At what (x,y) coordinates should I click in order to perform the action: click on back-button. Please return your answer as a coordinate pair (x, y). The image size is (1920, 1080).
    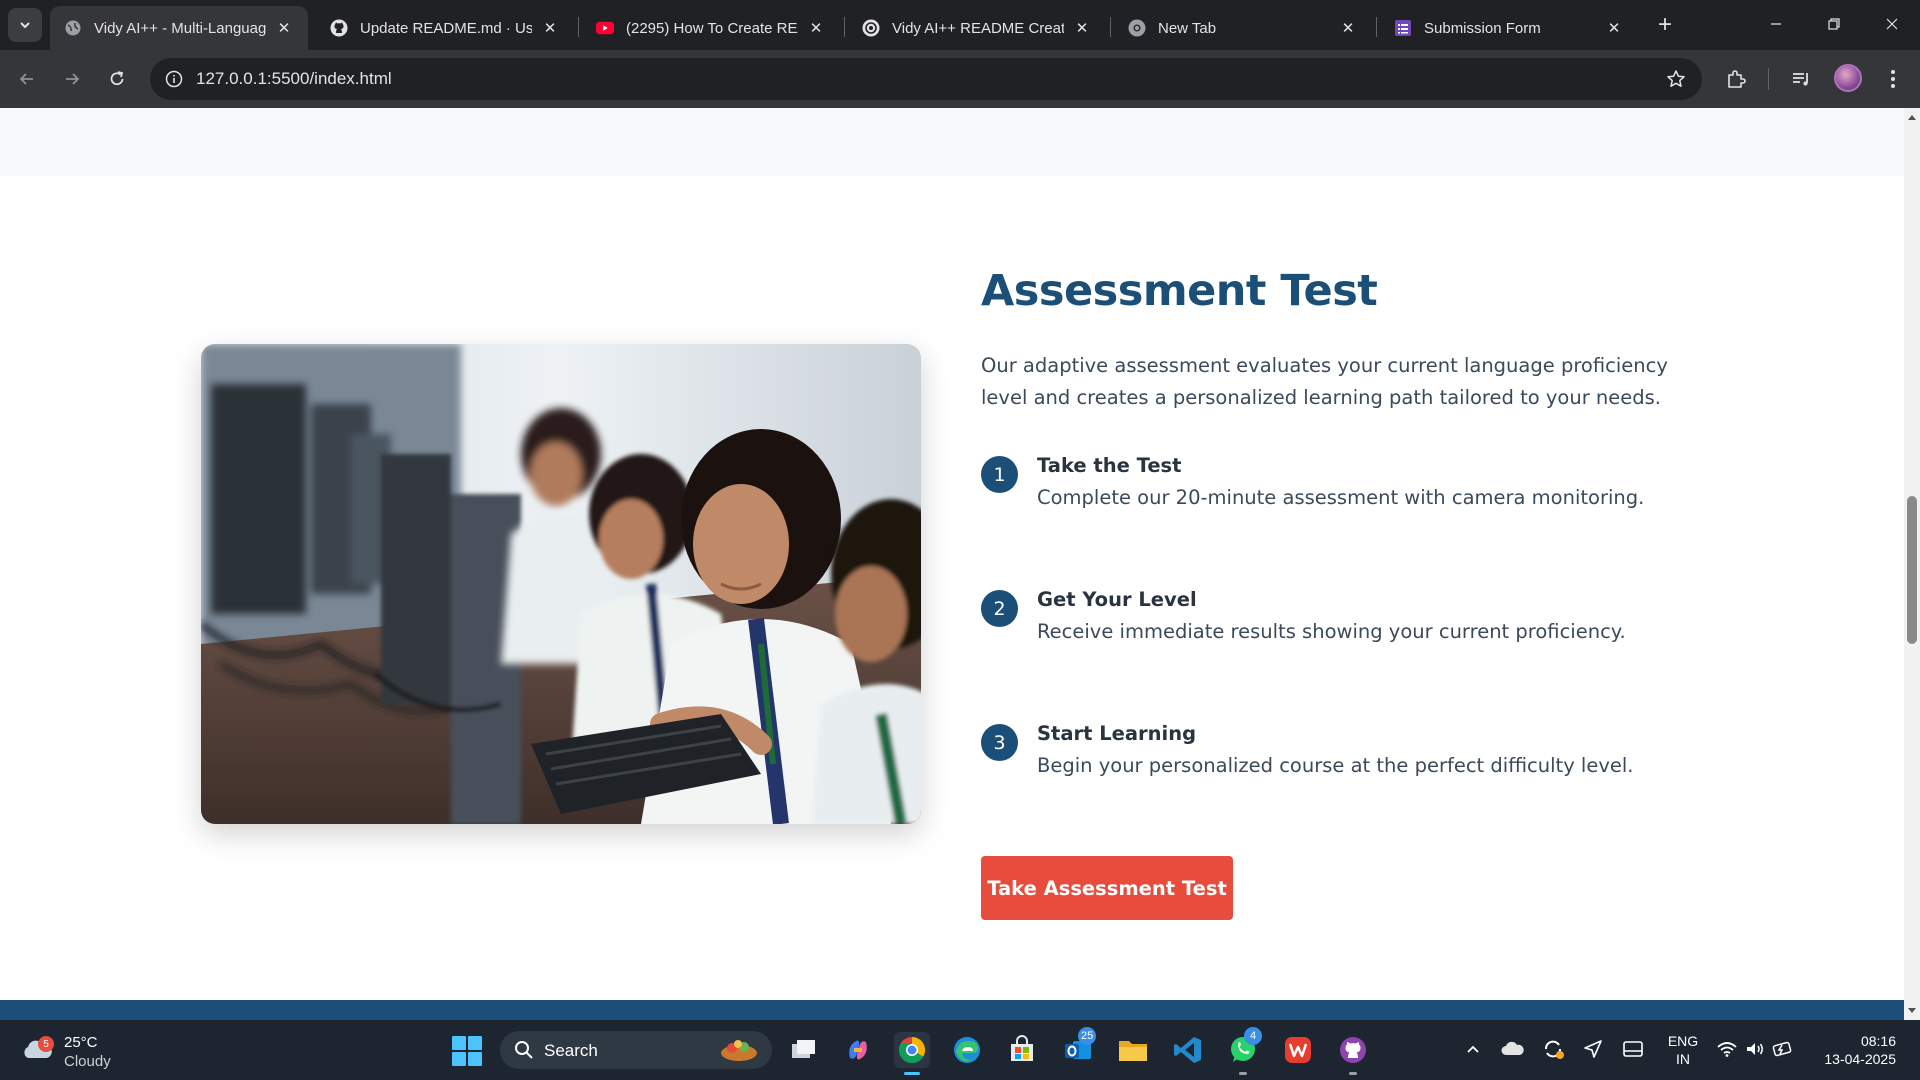
    Looking at the image, I should click on (27, 79).